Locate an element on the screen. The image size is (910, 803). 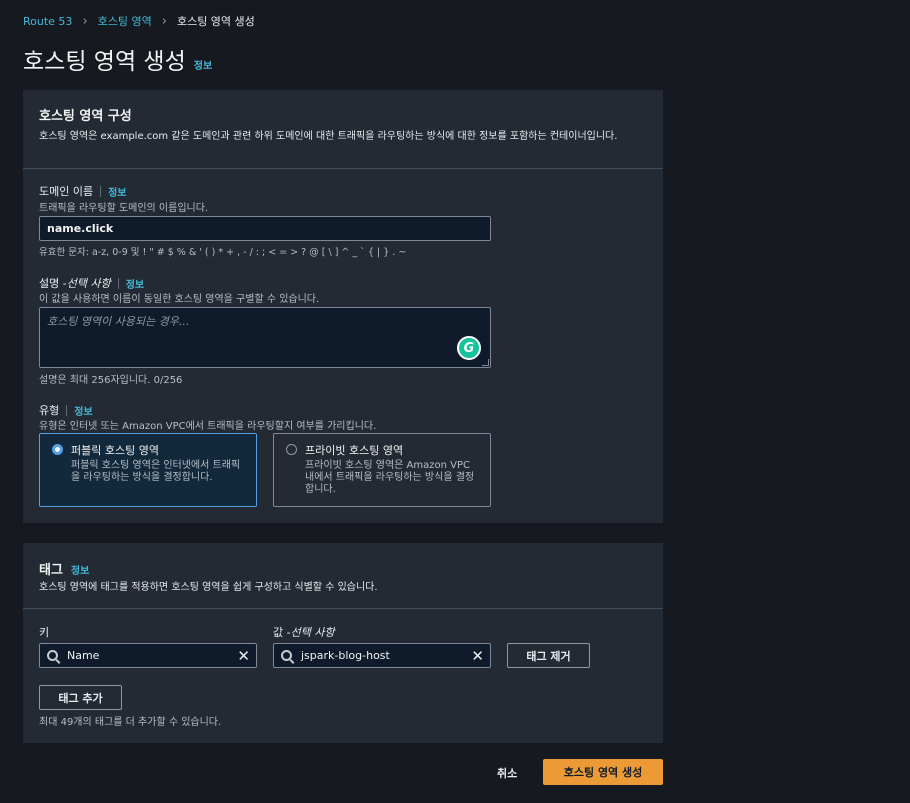
add-tag-button: 태그 추가 is located at coordinates (80, 697).